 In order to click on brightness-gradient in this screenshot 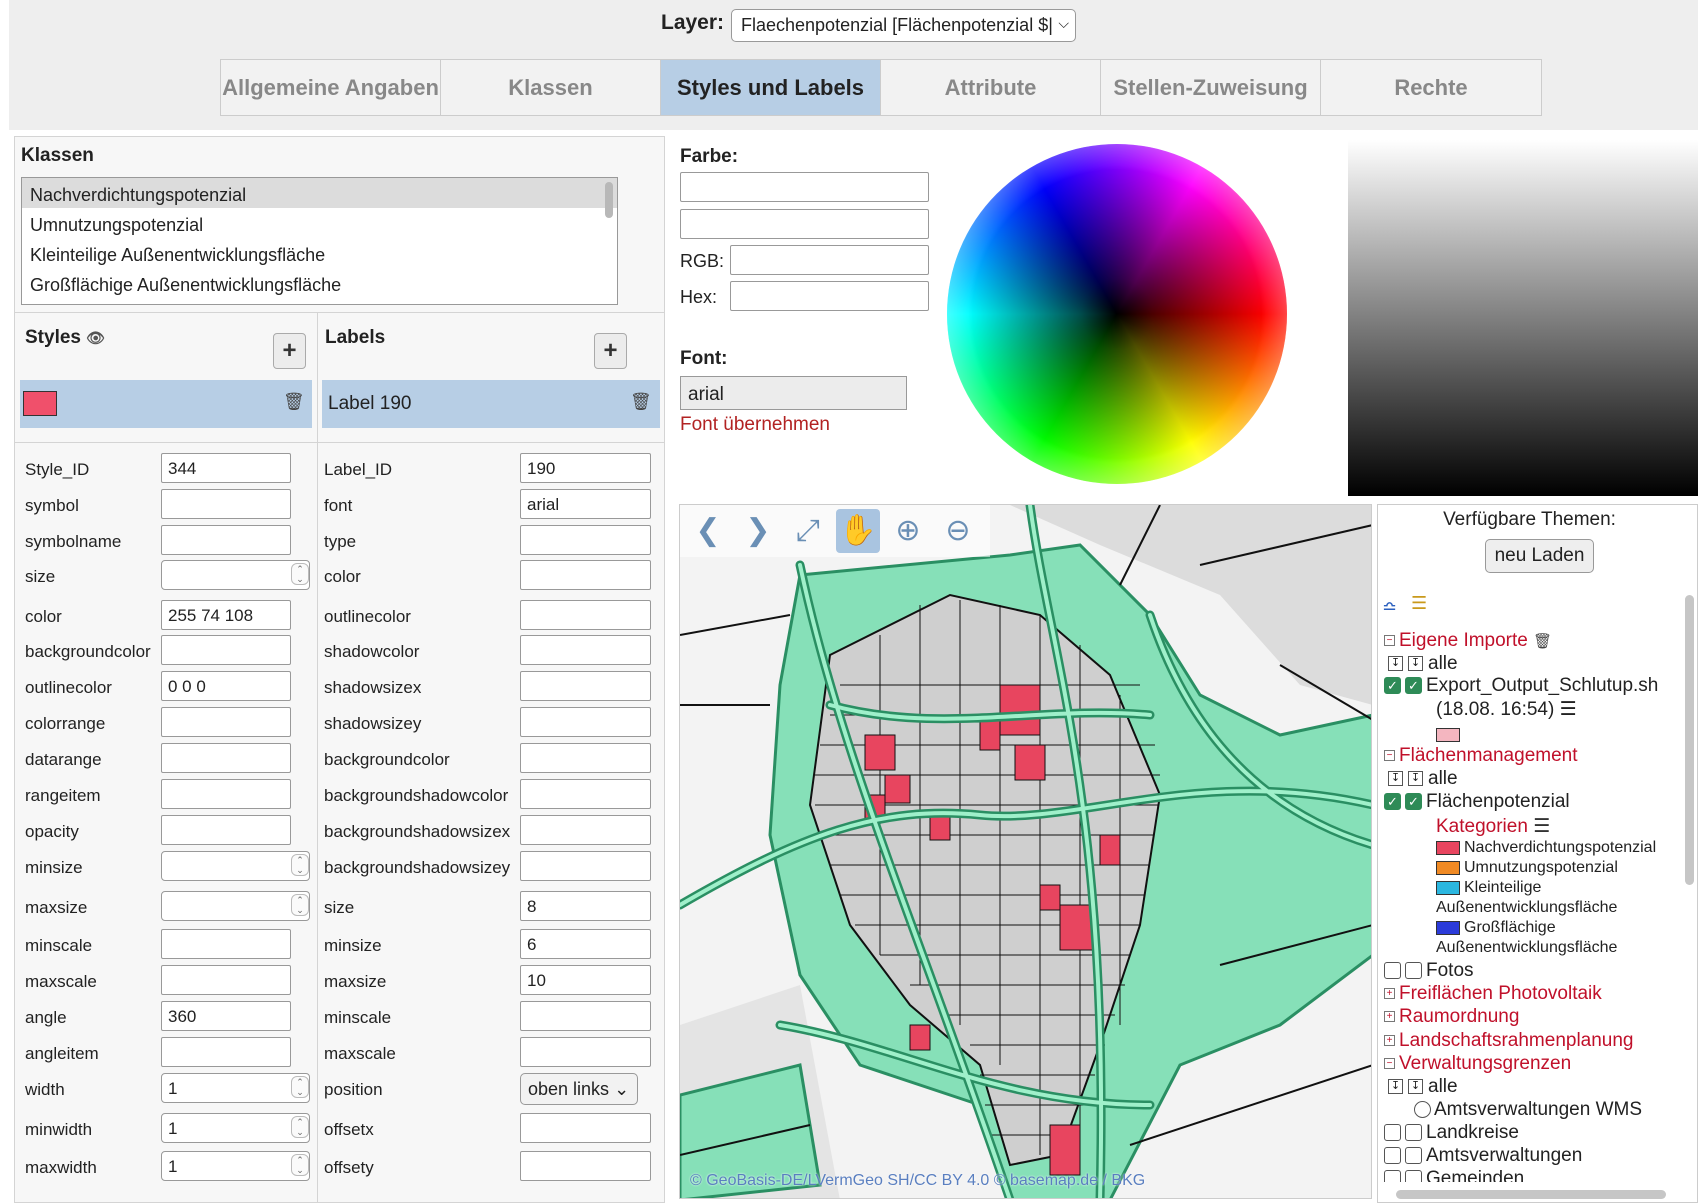, I will do `click(1523, 318)`.